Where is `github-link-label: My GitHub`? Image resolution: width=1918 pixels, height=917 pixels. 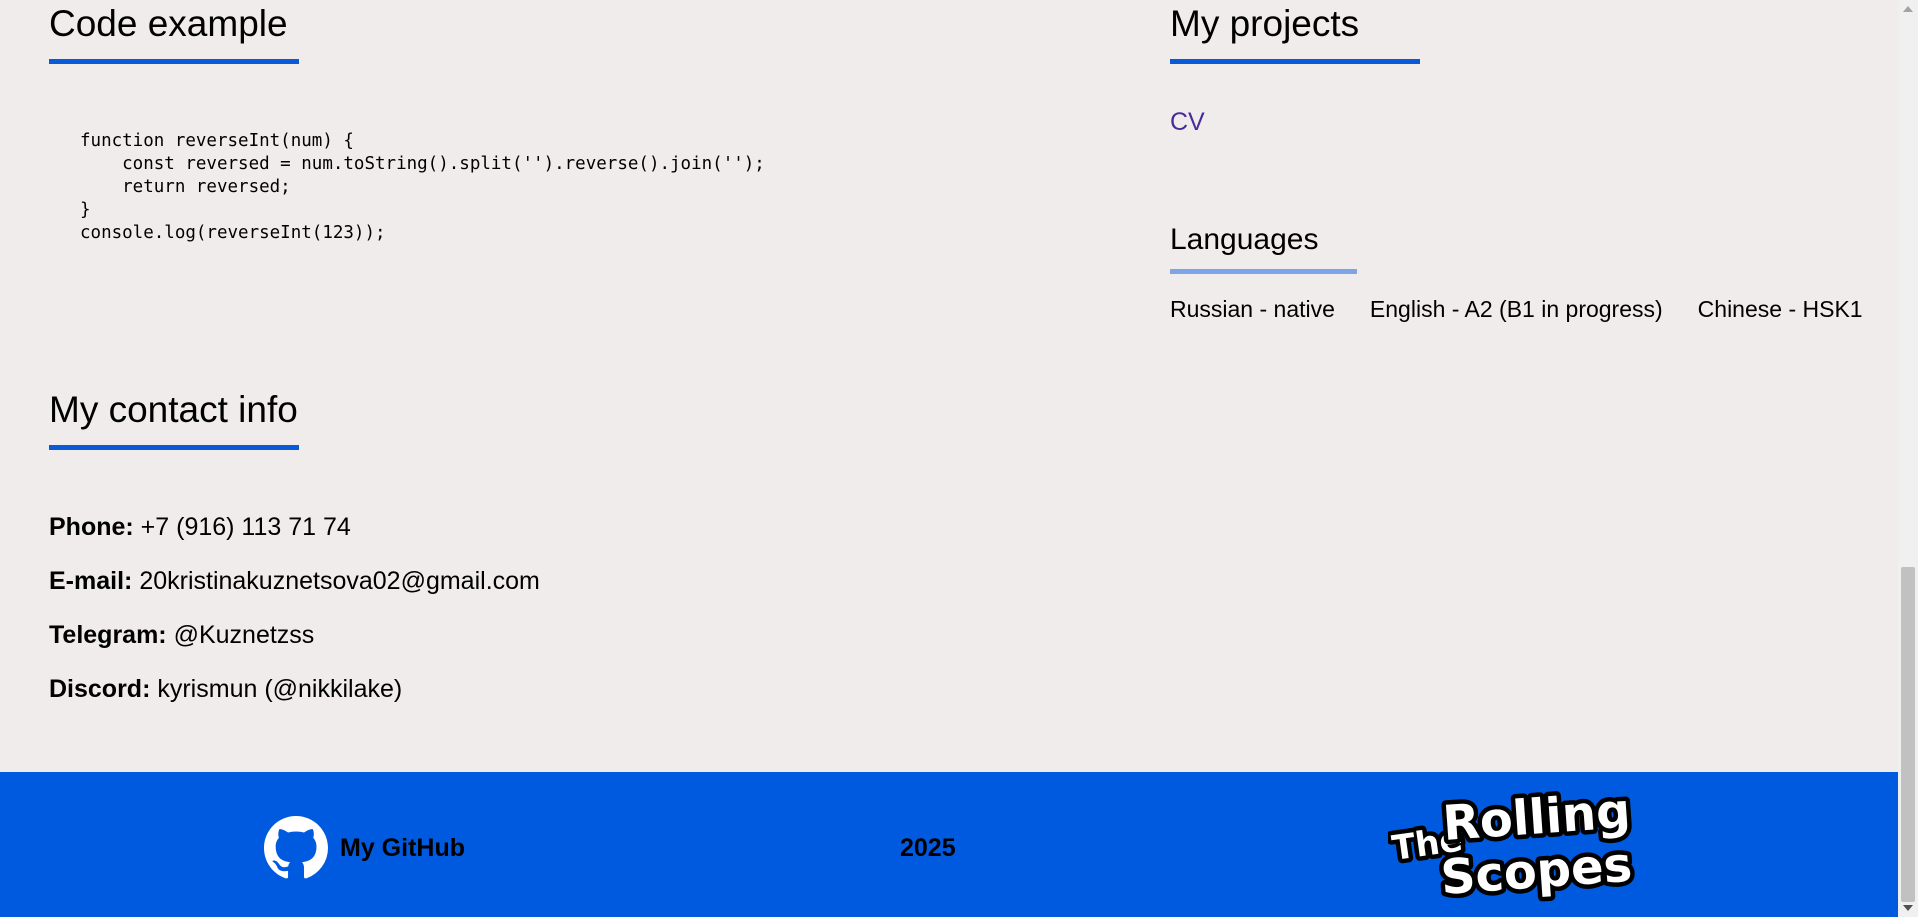 github-link-label: My GitHub is located at coordinates (402, 847).